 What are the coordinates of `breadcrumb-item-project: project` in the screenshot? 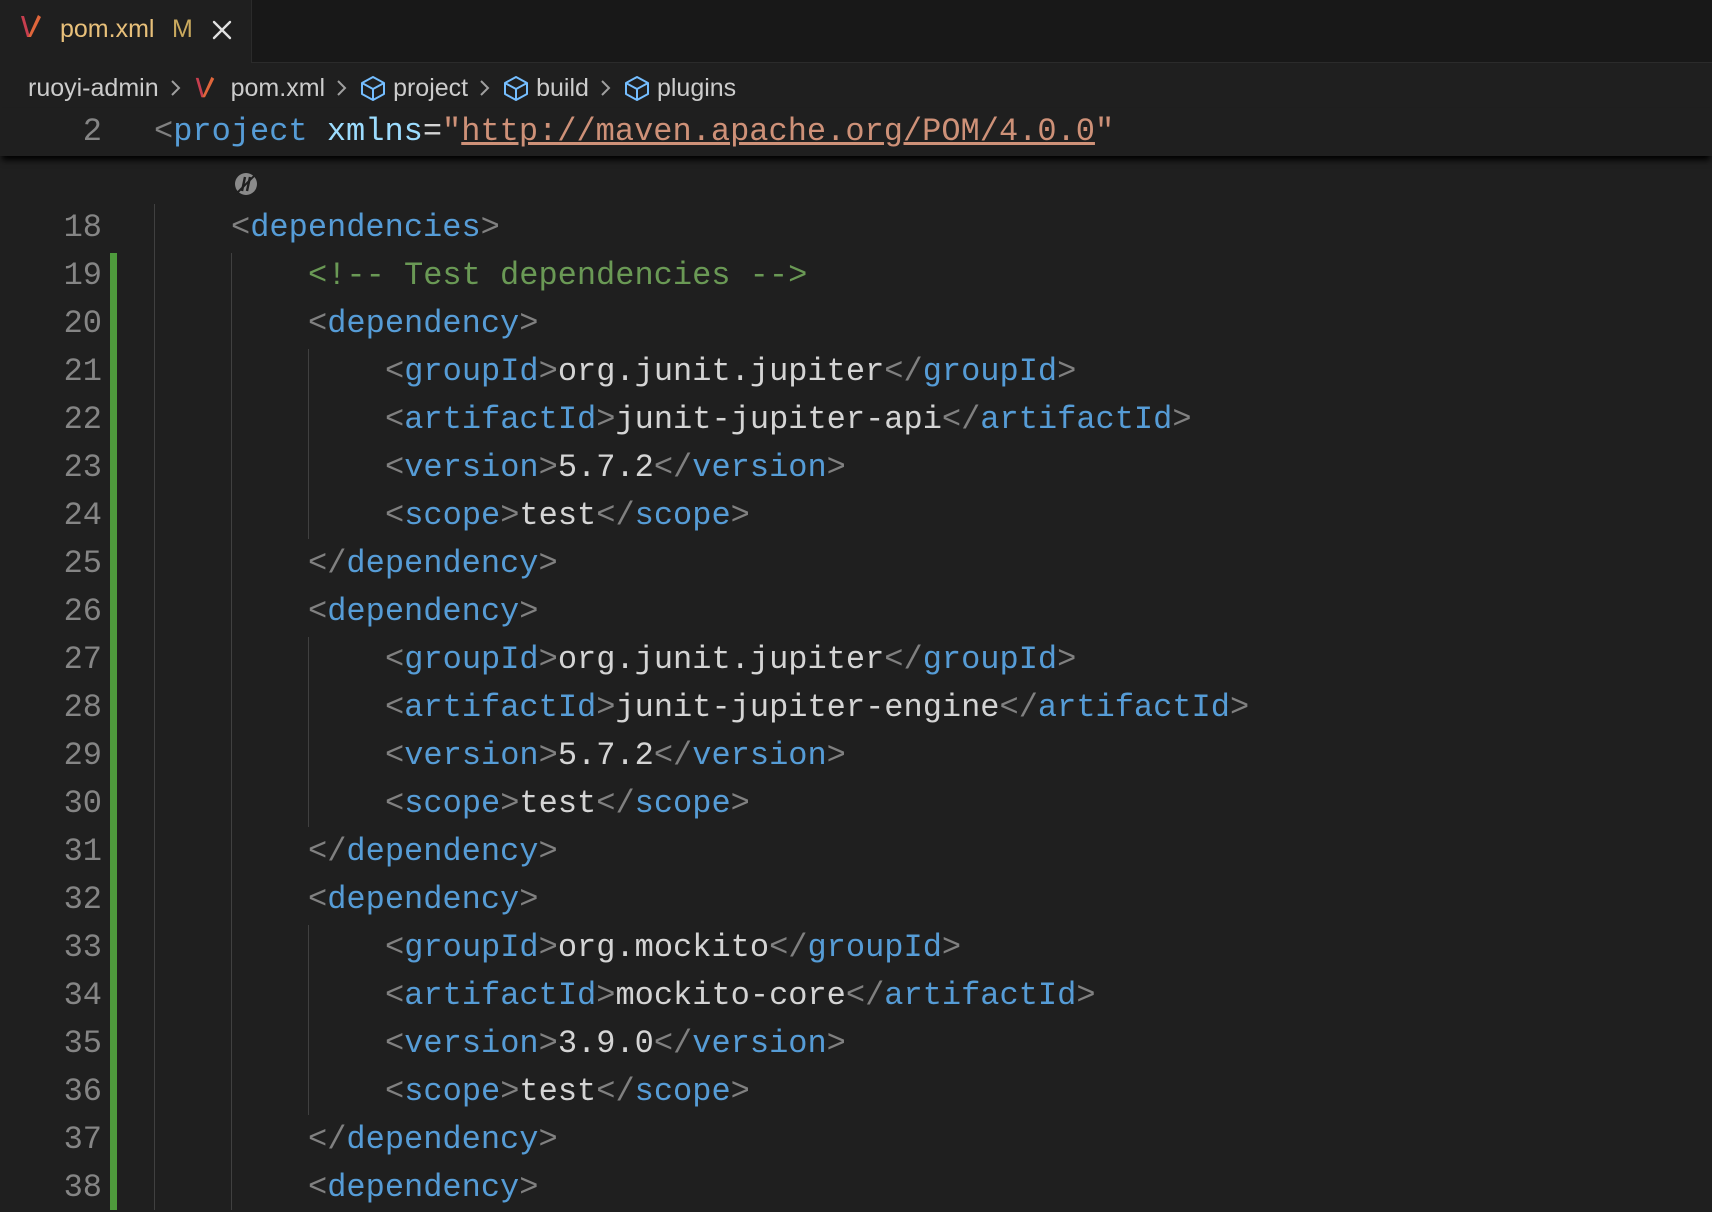 It's located at (413, 88).